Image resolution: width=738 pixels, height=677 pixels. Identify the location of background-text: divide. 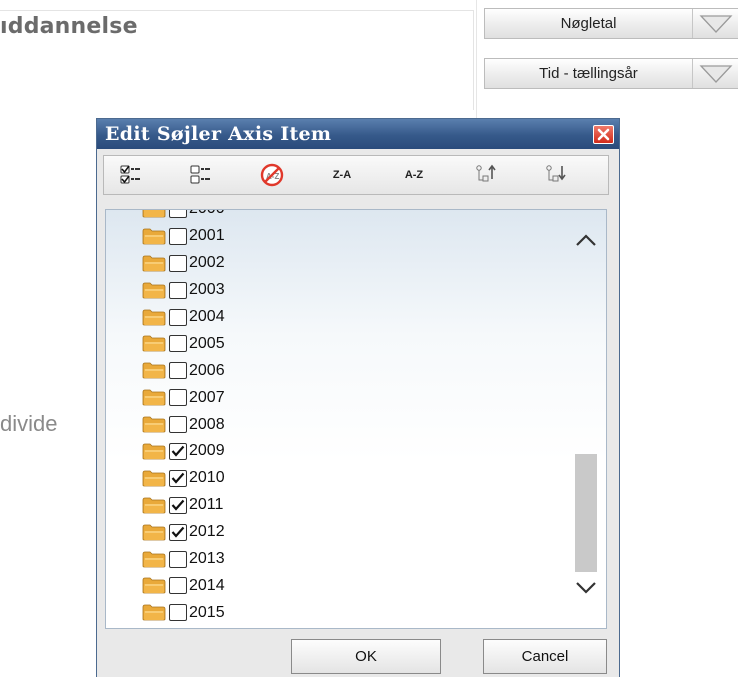
(29, 423).